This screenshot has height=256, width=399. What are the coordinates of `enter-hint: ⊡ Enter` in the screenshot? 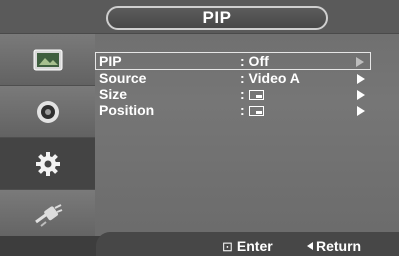 It's located at (247, 246).